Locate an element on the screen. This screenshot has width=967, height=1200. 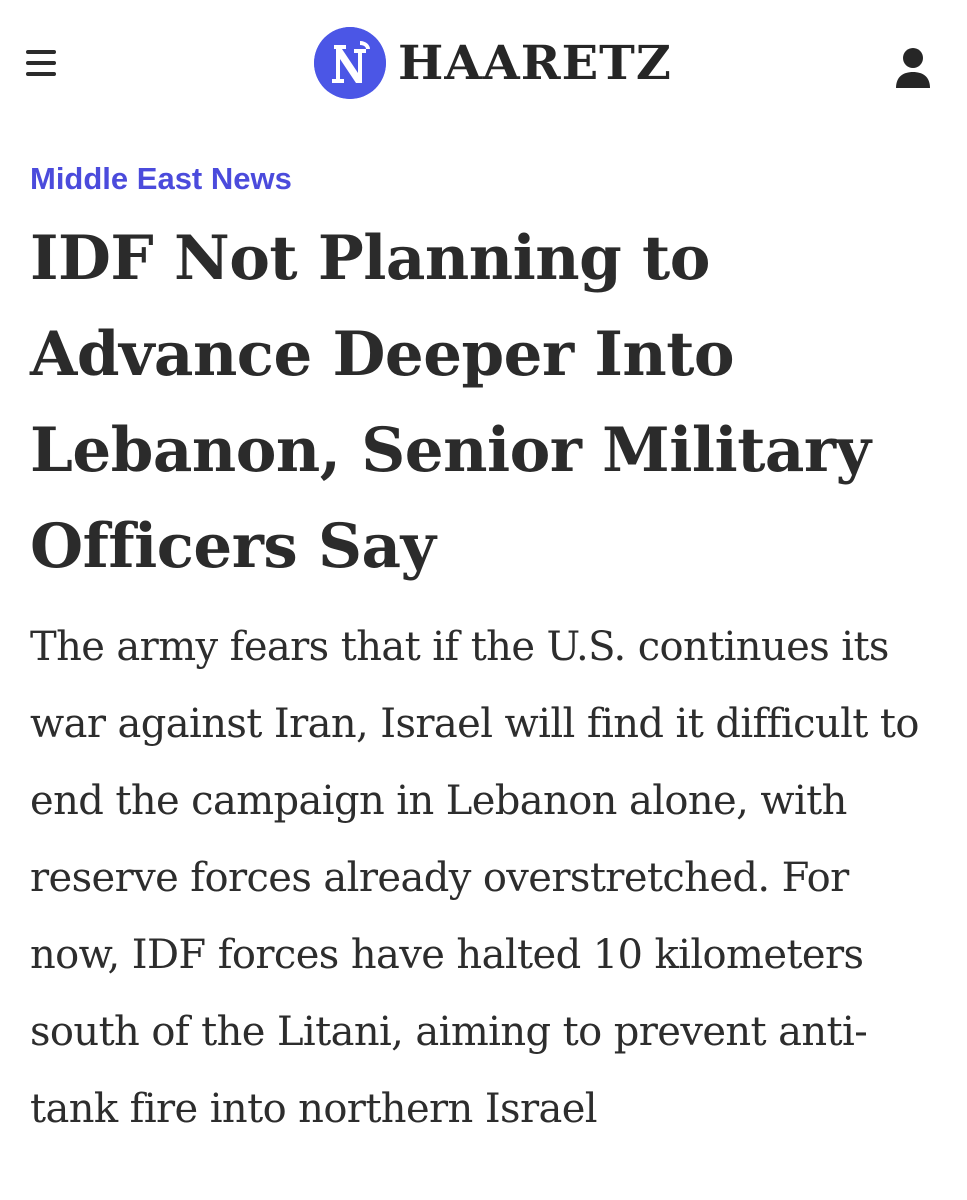
haaretz-logo-mark-icon is located at coordinates (350, 63).